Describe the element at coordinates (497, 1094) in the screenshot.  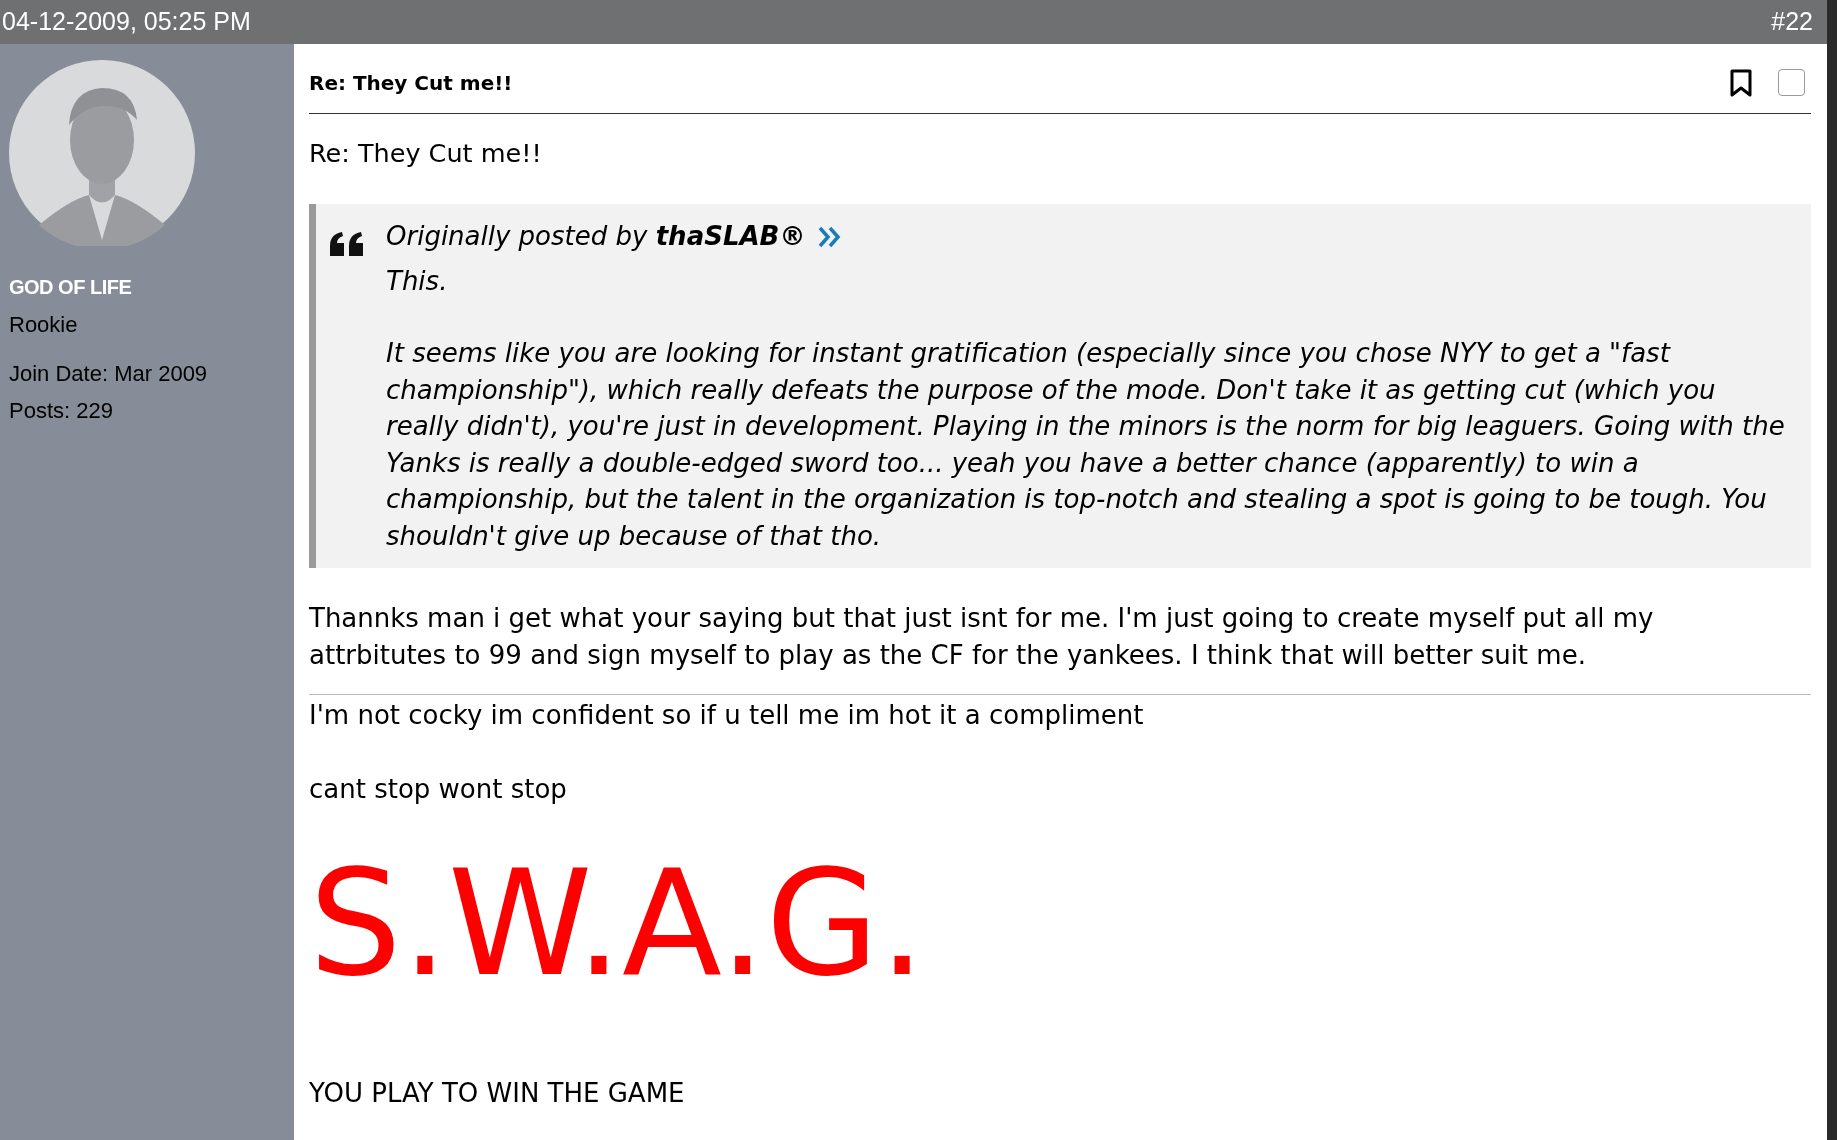
I see `signature-text: YOU PLAY TO WIN THE GAME` at that location.